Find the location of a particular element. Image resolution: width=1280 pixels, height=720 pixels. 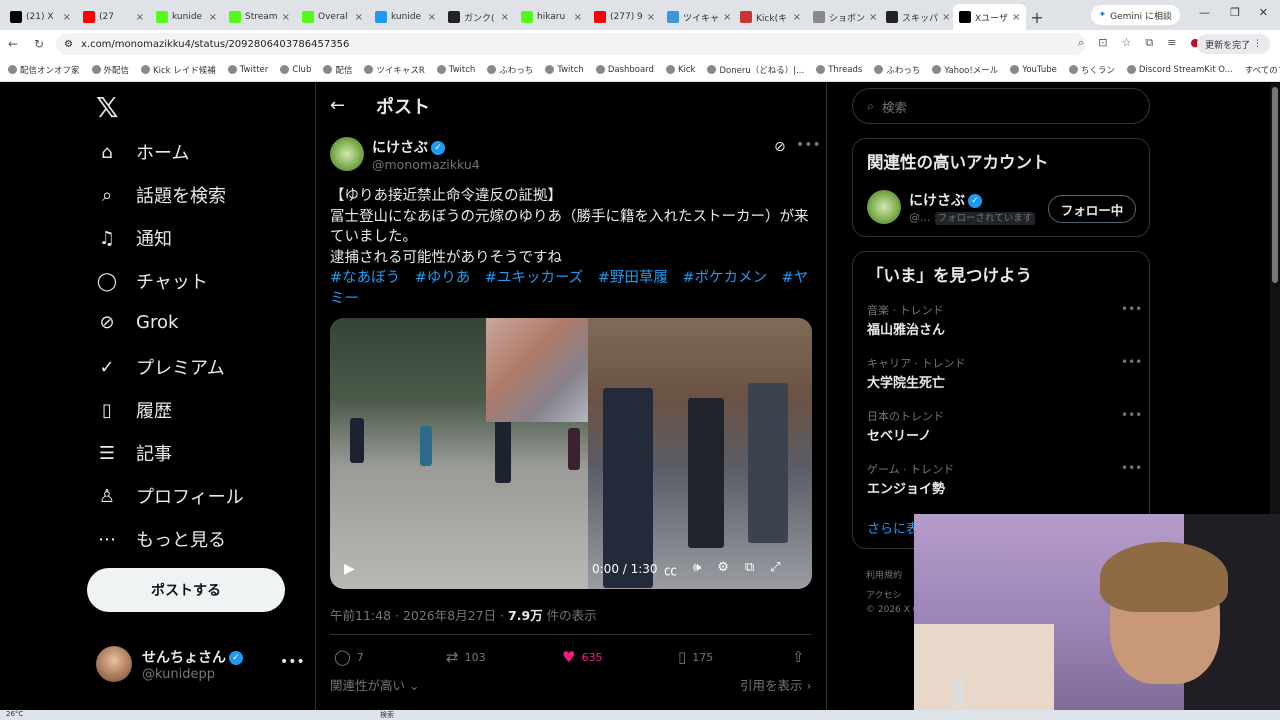

bookmark-item: YouTube is located at coordinates (1033, 70).